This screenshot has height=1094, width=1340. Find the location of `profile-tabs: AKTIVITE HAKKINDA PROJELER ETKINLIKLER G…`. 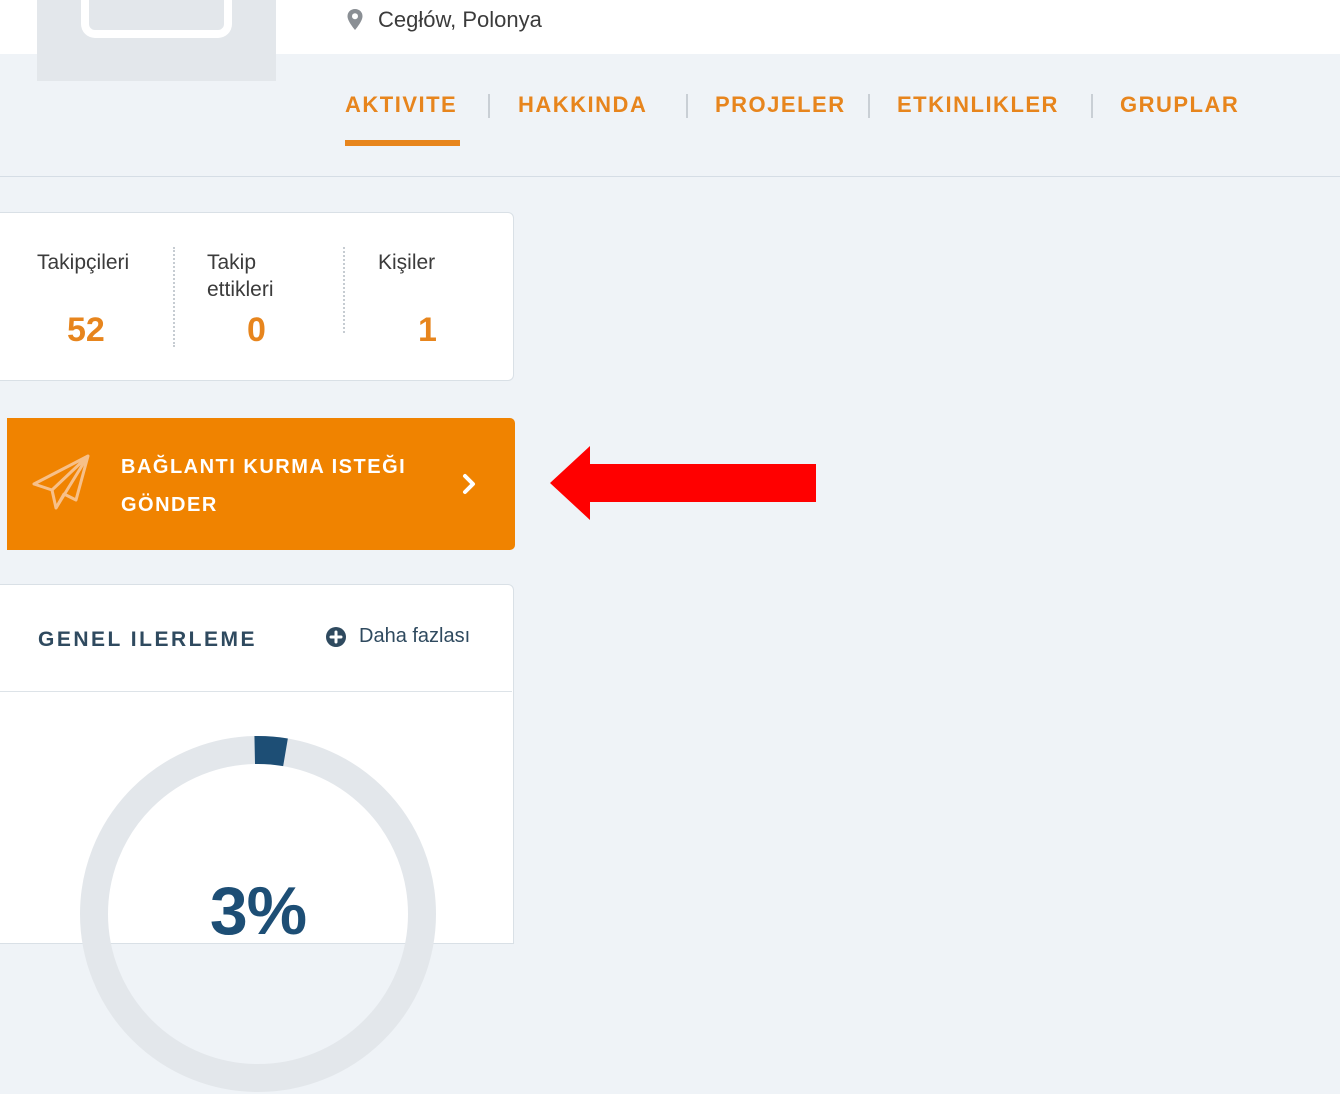

profile-tabs: AKTIVITE HAKKINDA PROJELER ETKINLIKLER G… is located at coordinates (670, 115).